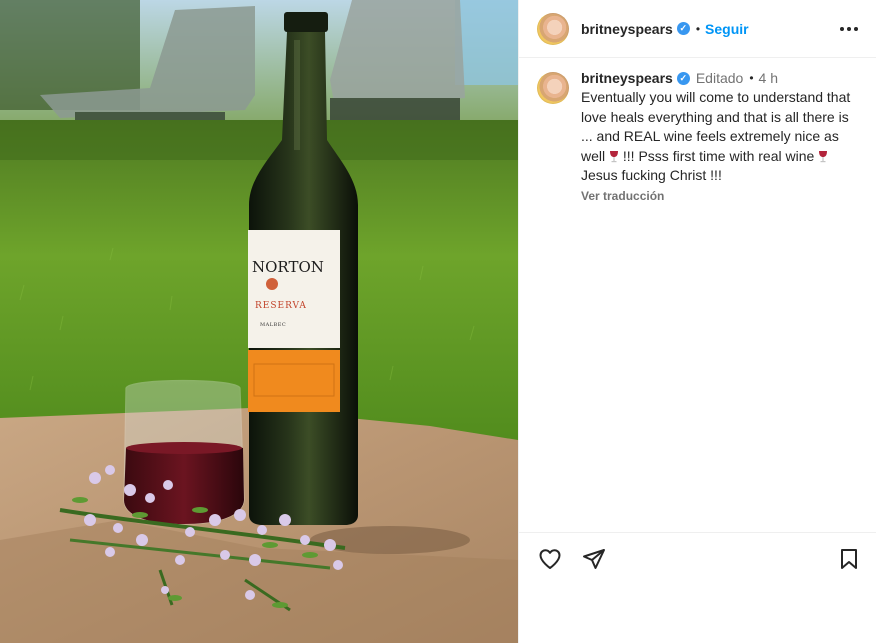 The width and height of the screenshot is (876, 643). Describe the element at coordinates (553, 28) in the screenshot. I see `profile-avatar` at that location.